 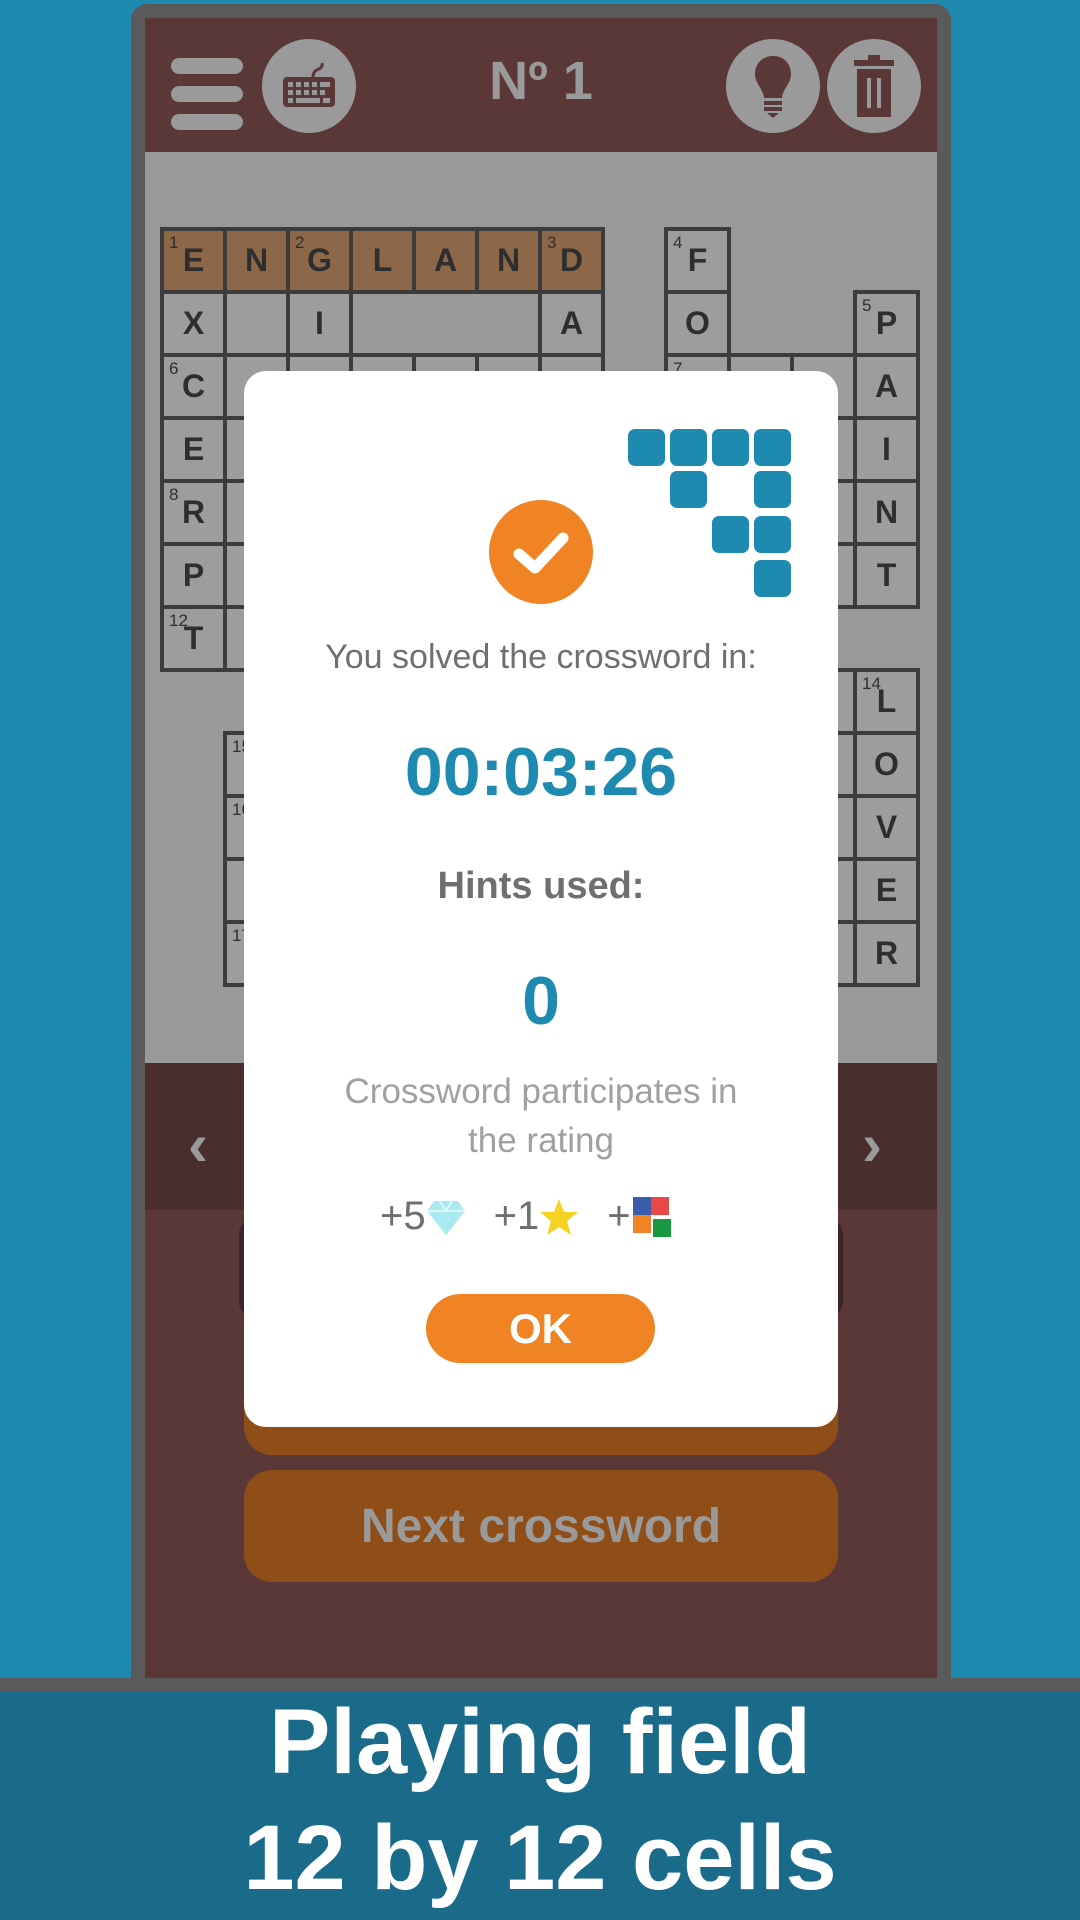 I want to click on grid-cell: T, so click(x=886, y=575).